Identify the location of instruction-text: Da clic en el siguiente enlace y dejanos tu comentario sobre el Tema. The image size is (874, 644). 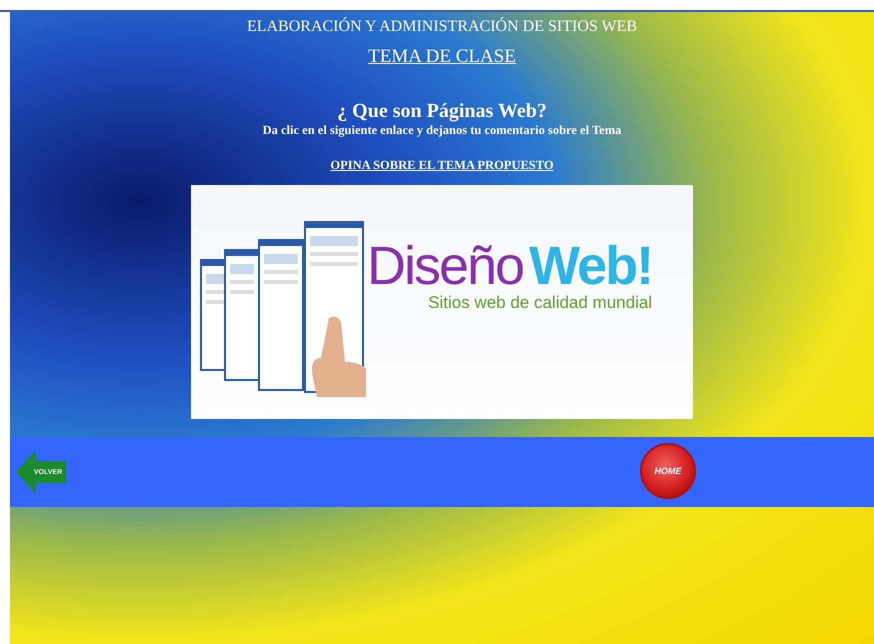
(442, 130).